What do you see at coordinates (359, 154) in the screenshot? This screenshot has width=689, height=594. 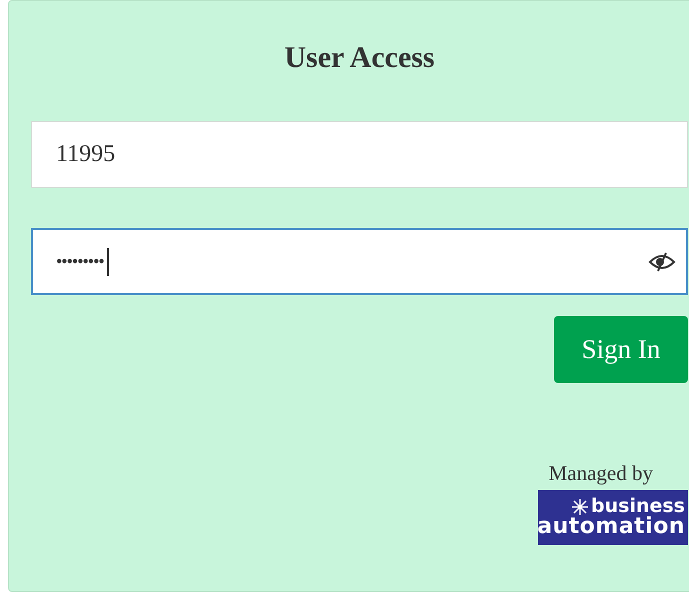 I see `username-field: 11995` at bounding box center [359, 154].